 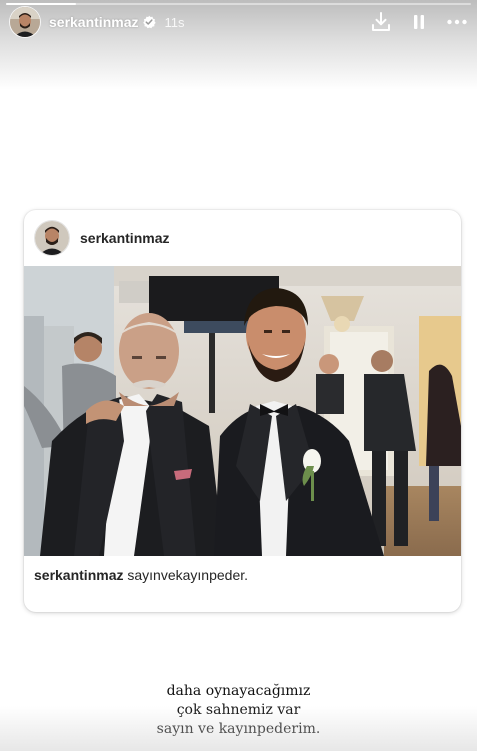 I want to click on pause-button, so click(x=419, y=22).